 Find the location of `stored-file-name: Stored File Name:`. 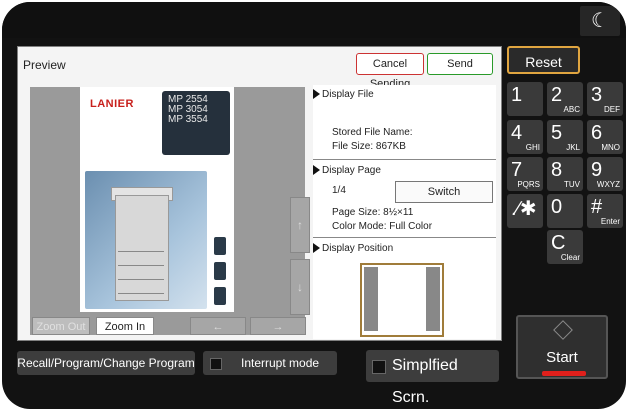

stored-file-name: Stored File Name: is located at coordinates (372, 132).